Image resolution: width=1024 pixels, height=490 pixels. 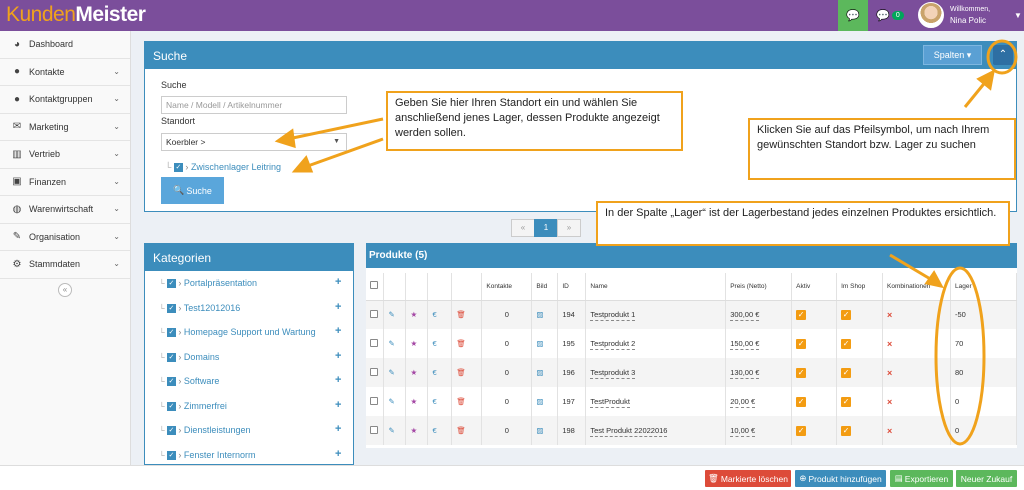 What do you see at coordinates (748, 478) in the screenshot?
I see `delete-selected-button: 🗑 Markierte löschen` at bounding box center [748, 478].